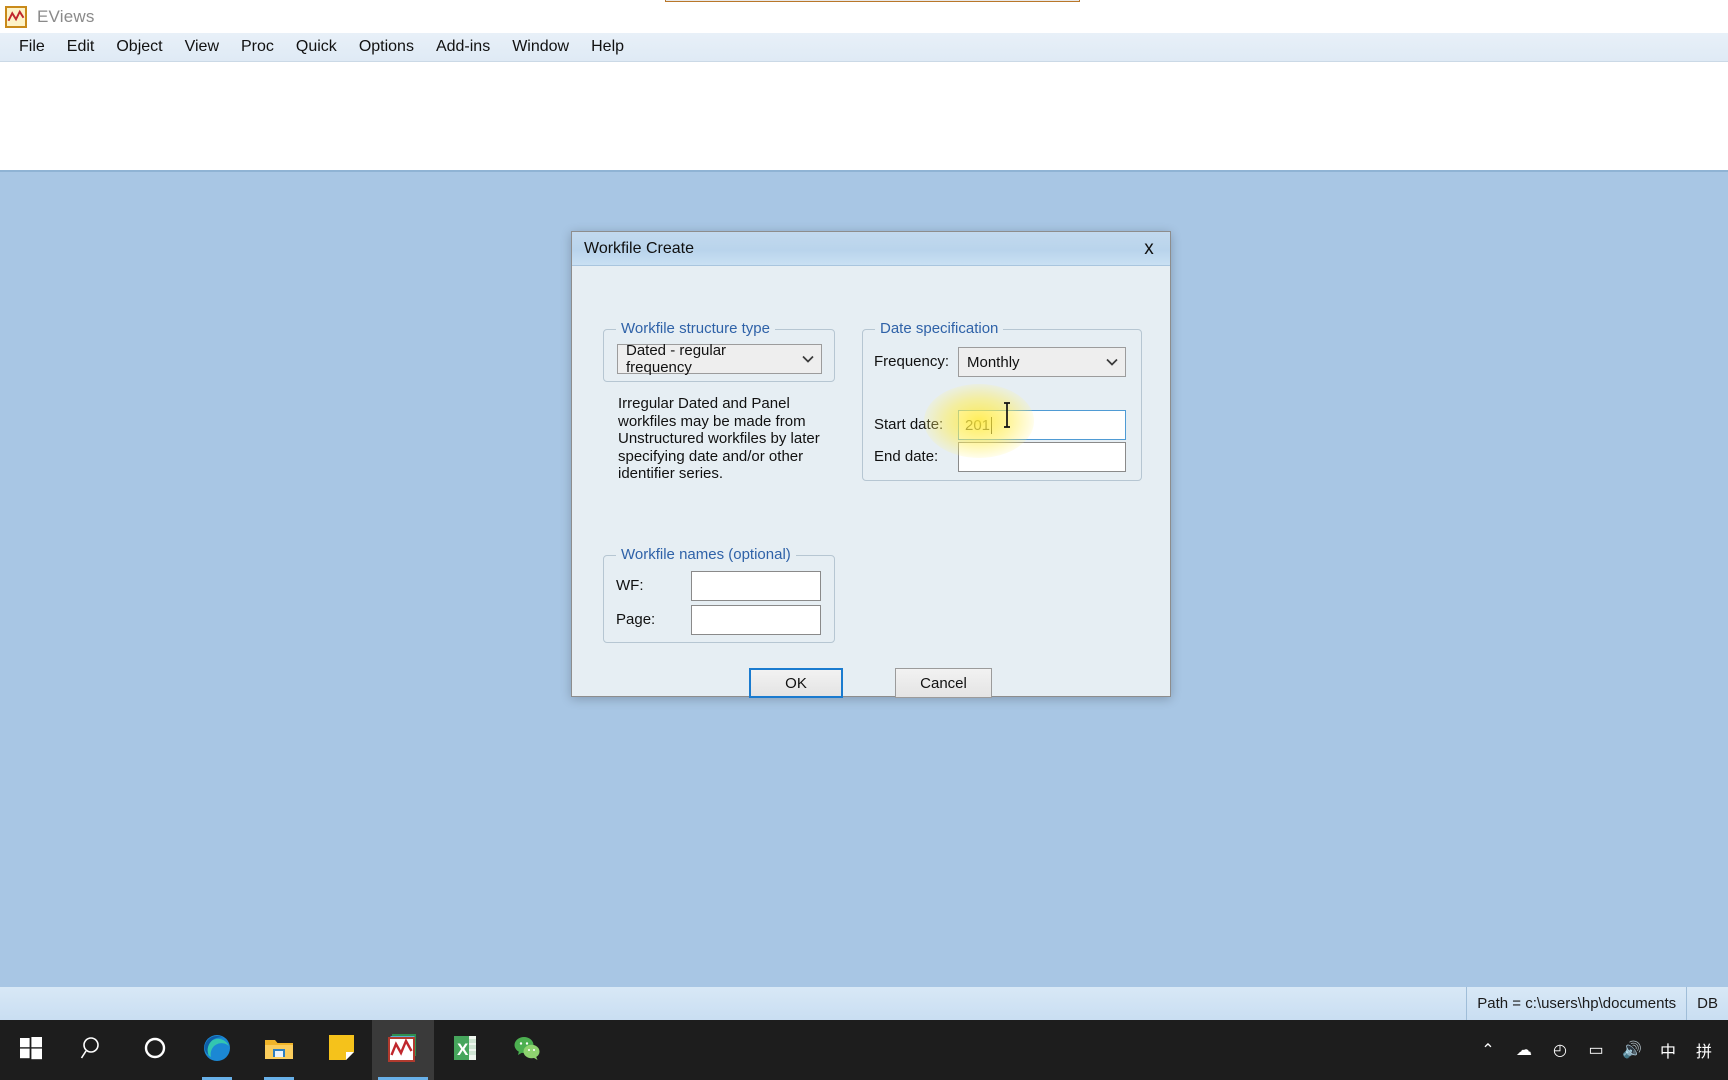  Describe the element at coordinates (695, 328) in the screenshot. I see `workfile-structure-type-legend: Workfile structure type` at that location.